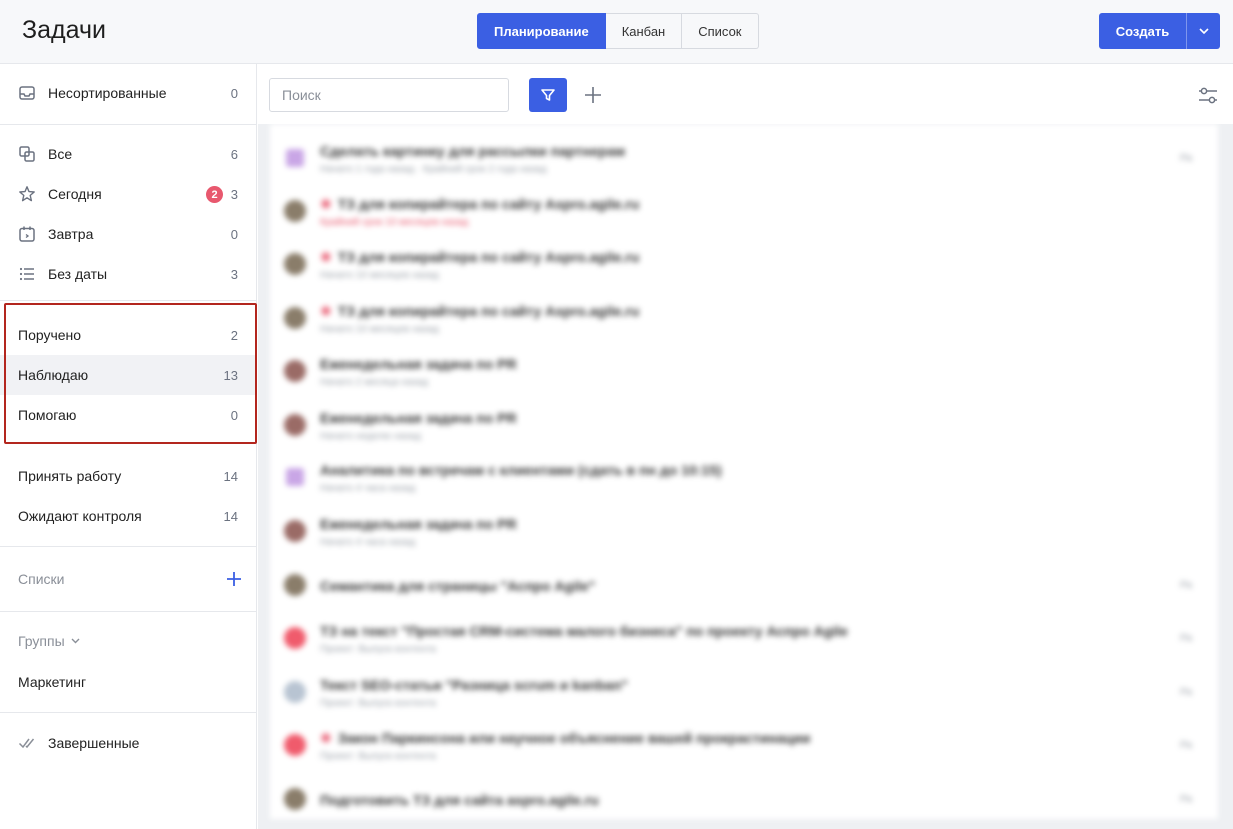 The image size is (1233, 829). Describe the element at coordinates (230, 476) in the screenshot. I see `sidebar-item-count: 14` at that location.